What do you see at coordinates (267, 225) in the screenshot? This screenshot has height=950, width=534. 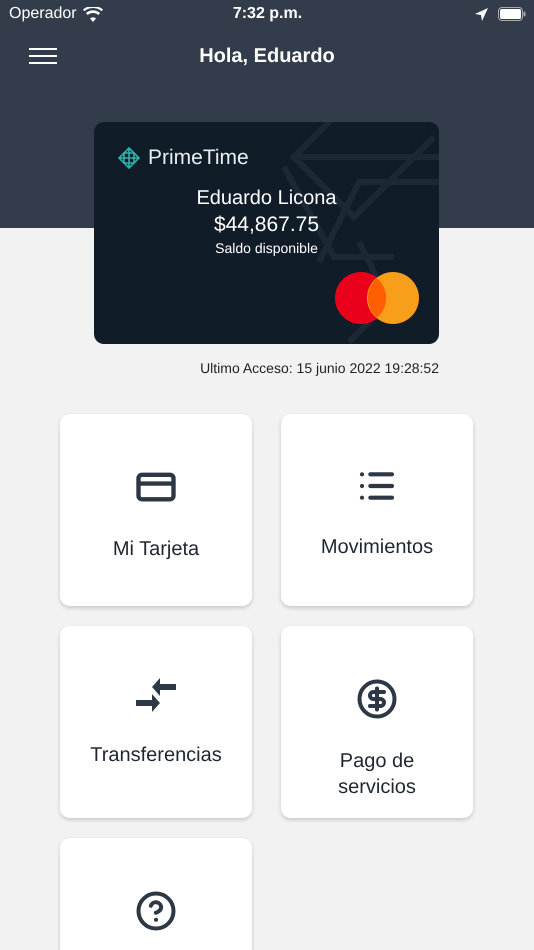 I see `balance-amount: $44,867.75` at bounding box center [267, 225].